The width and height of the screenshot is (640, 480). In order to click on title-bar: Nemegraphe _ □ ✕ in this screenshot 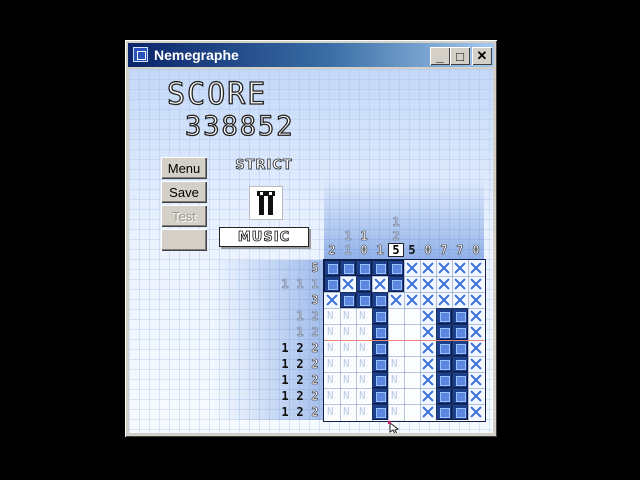, I will do `click(311, 55)`.